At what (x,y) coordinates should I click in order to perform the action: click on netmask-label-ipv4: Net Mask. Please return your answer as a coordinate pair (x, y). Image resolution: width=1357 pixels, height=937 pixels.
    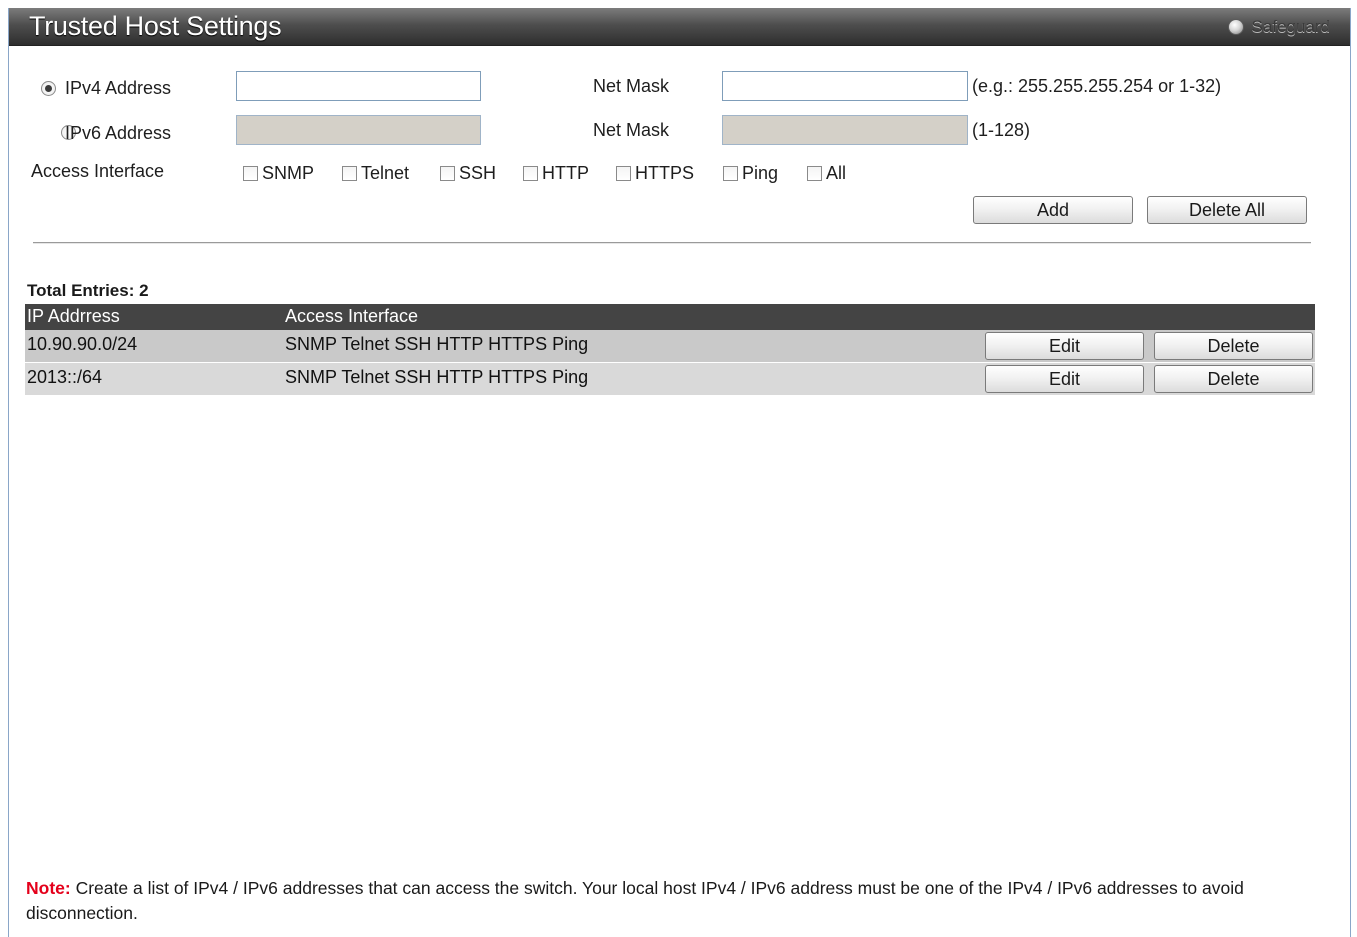
    Looking at the image, I should click on (631, 86).